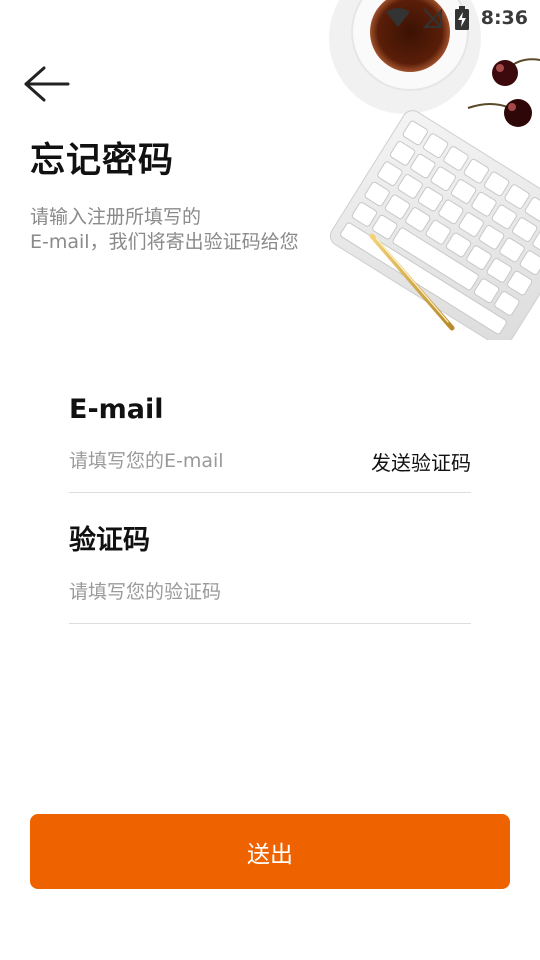 Image resolution: width=540 pixels, height=960 pixels. I want to click on verification-code-input, so click(270, 592).